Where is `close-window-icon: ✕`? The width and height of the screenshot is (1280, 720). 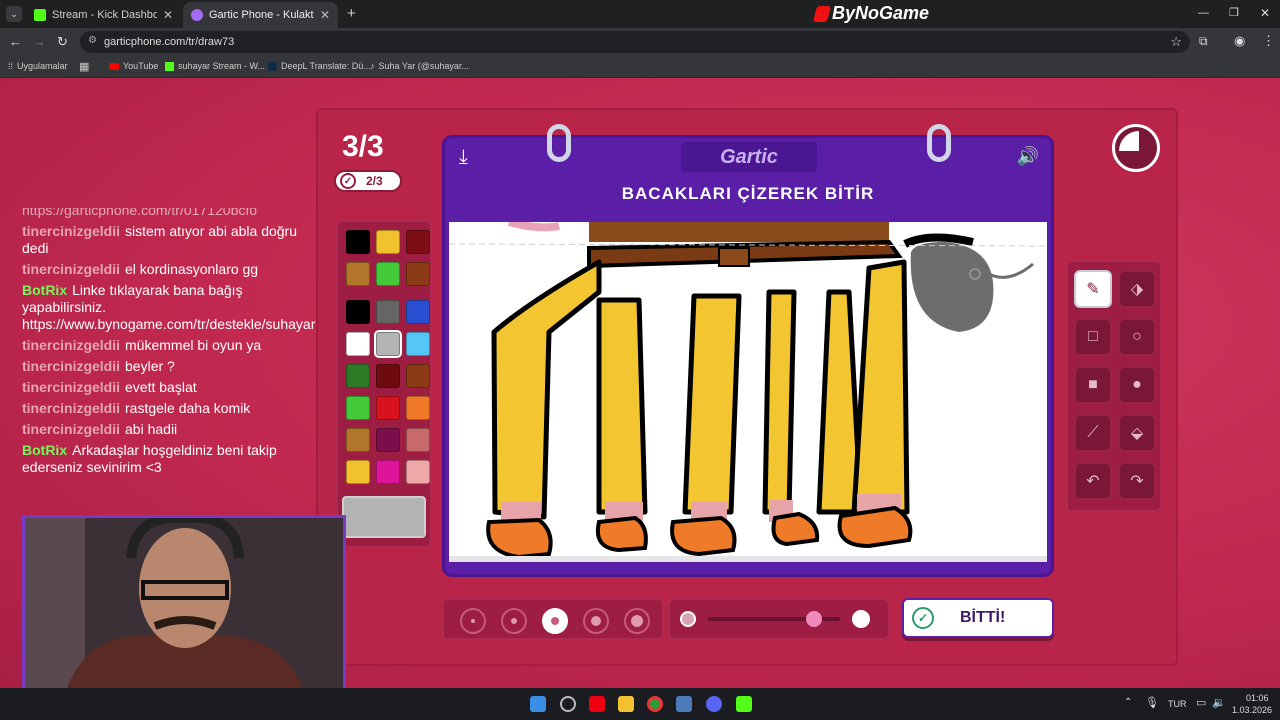 close-window-icon: ✕ is located at coordinates (1265, 13).